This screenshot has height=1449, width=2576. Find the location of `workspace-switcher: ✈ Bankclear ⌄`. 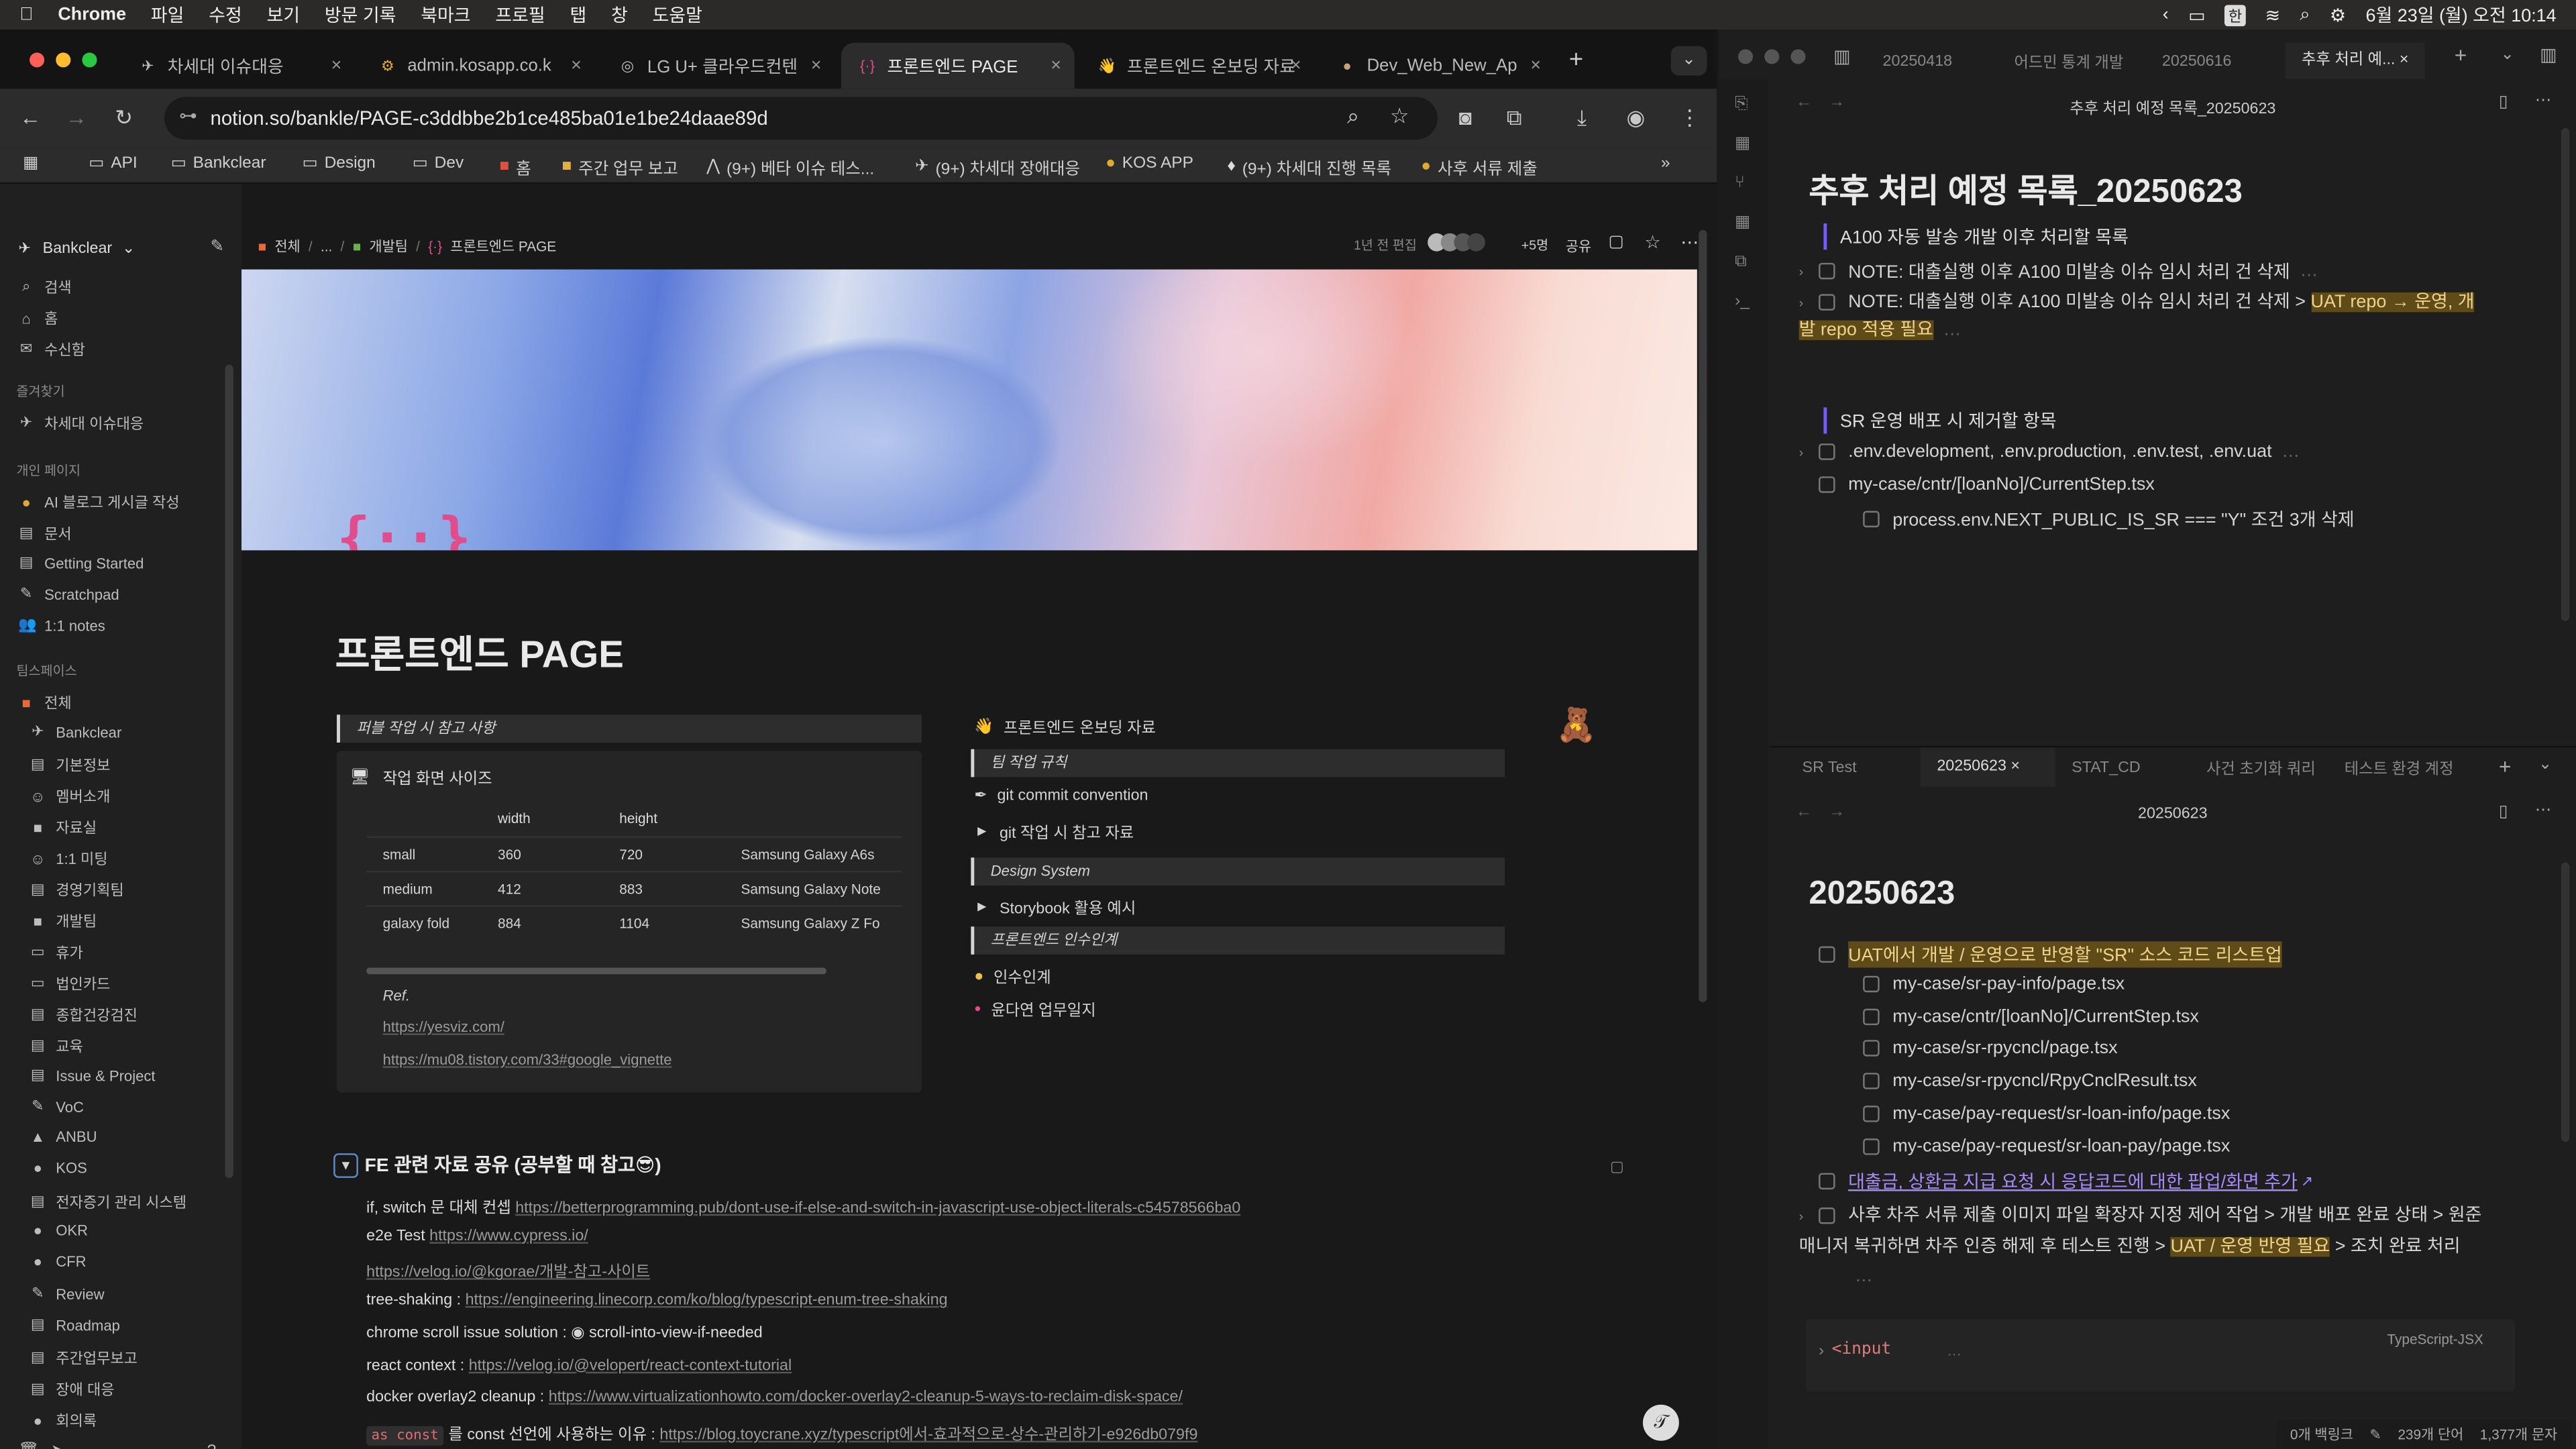

workspace-switcher: ✈ Bankclear ⌄ is located at coordinates (75, 249).